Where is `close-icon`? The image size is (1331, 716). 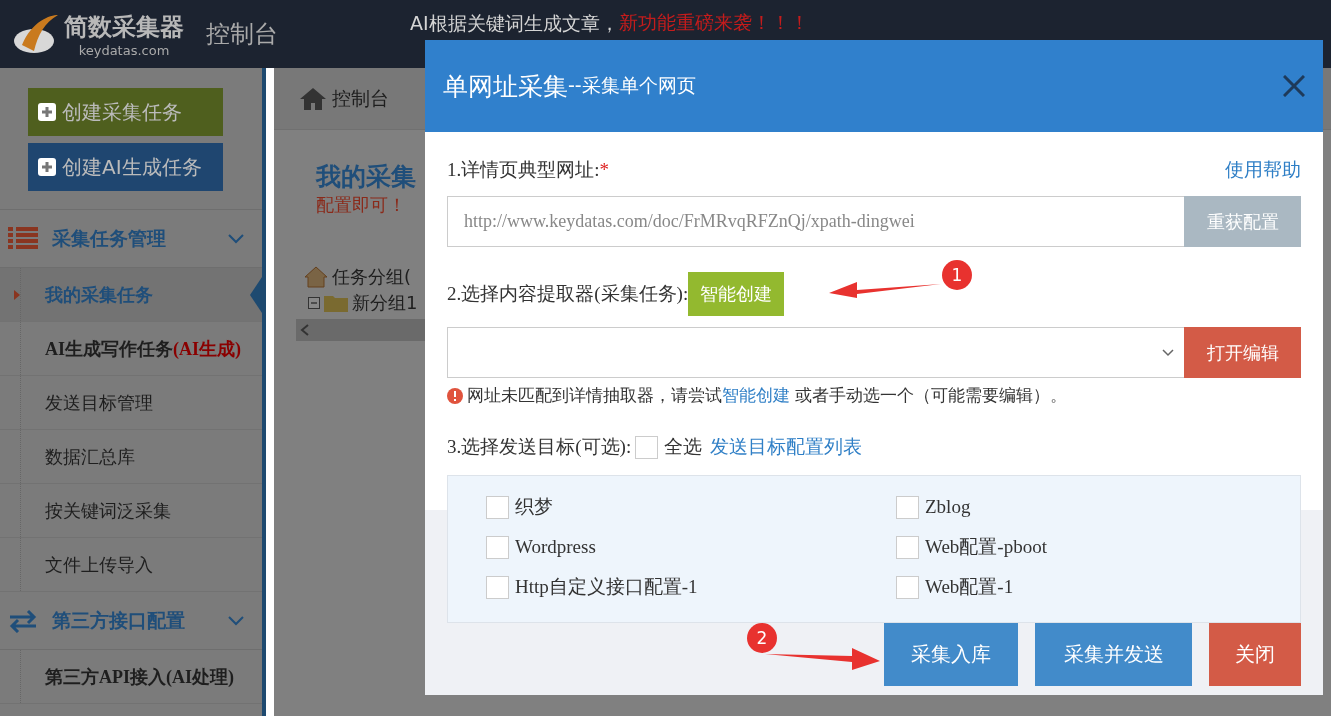
close-icon is located at coordinates (1294, 86).